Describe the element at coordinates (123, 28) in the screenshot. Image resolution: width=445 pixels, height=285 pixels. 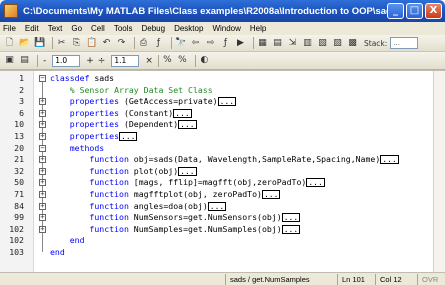
I see `menu-tools: Tools` at that location.